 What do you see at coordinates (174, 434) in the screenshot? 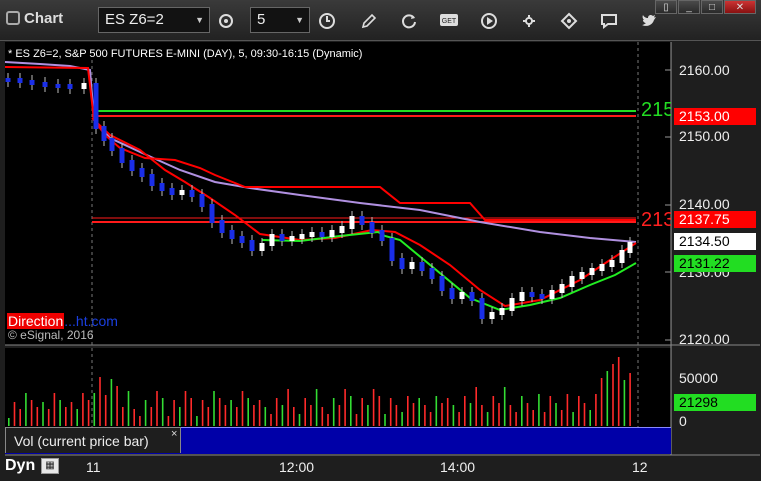
I see `volume-panel-close-icon: ×` at bounding box center [174, 434].